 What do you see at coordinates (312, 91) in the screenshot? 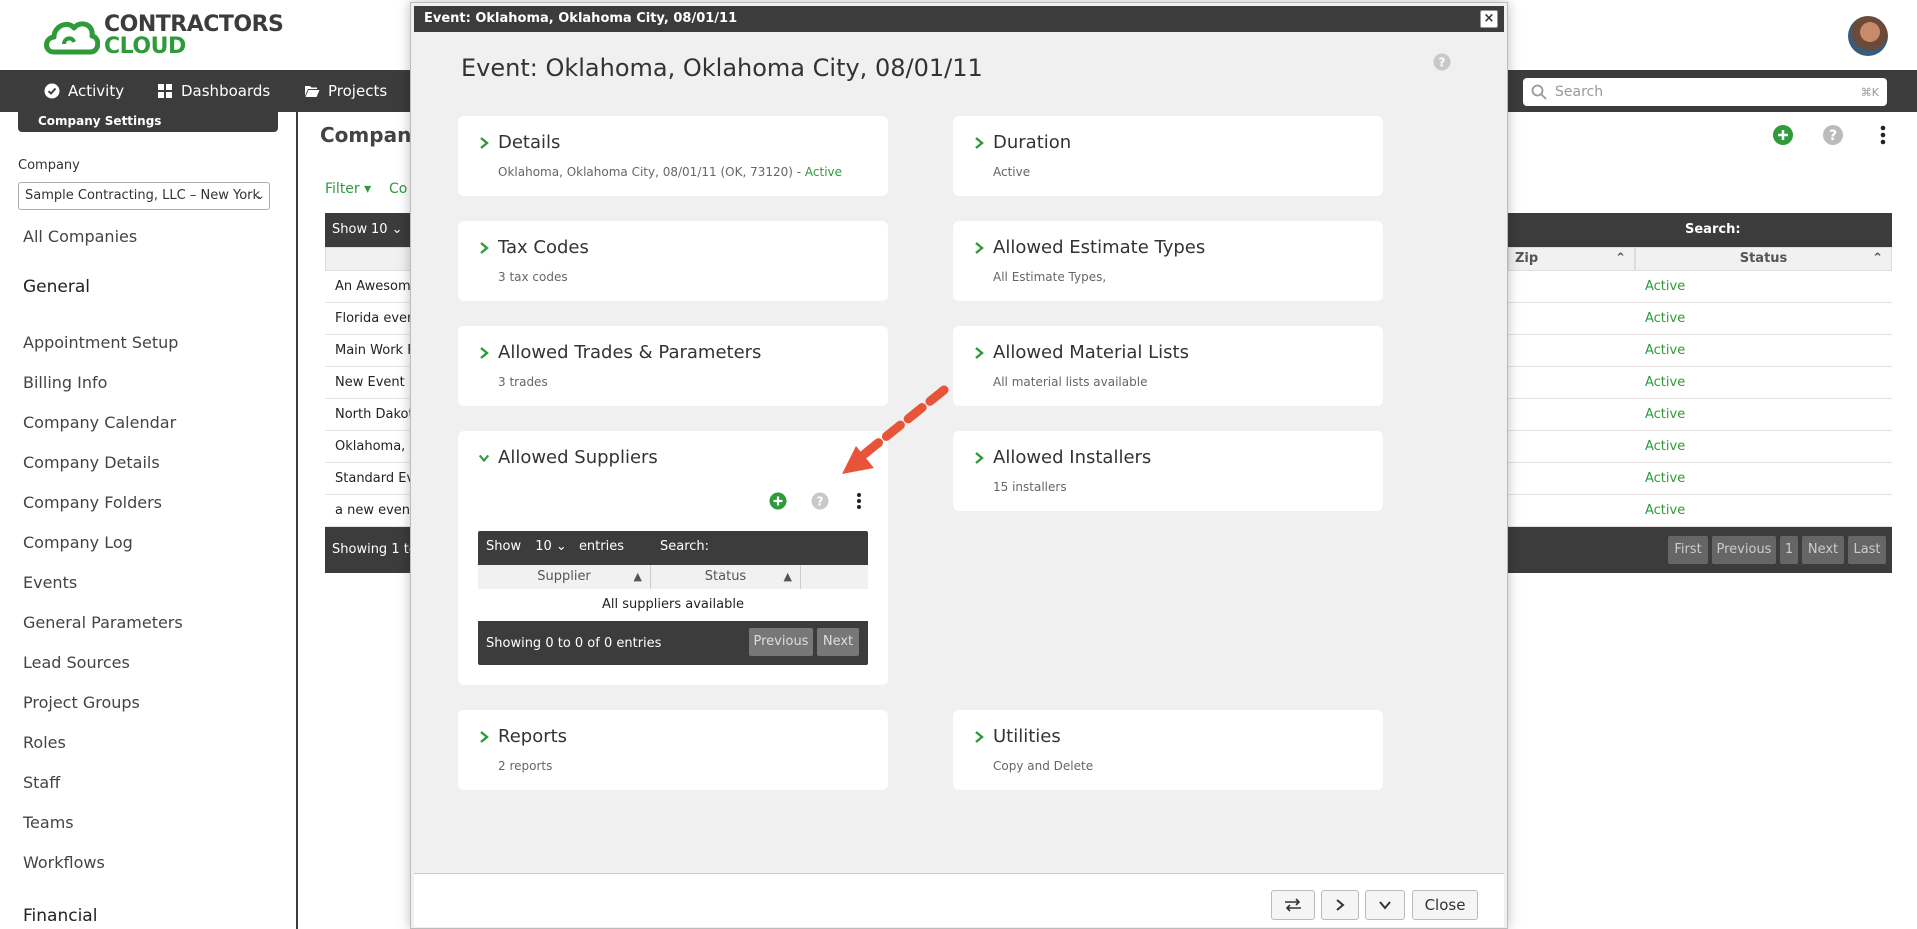
I see `folder-open-icon` at bounding box center [312, 91].